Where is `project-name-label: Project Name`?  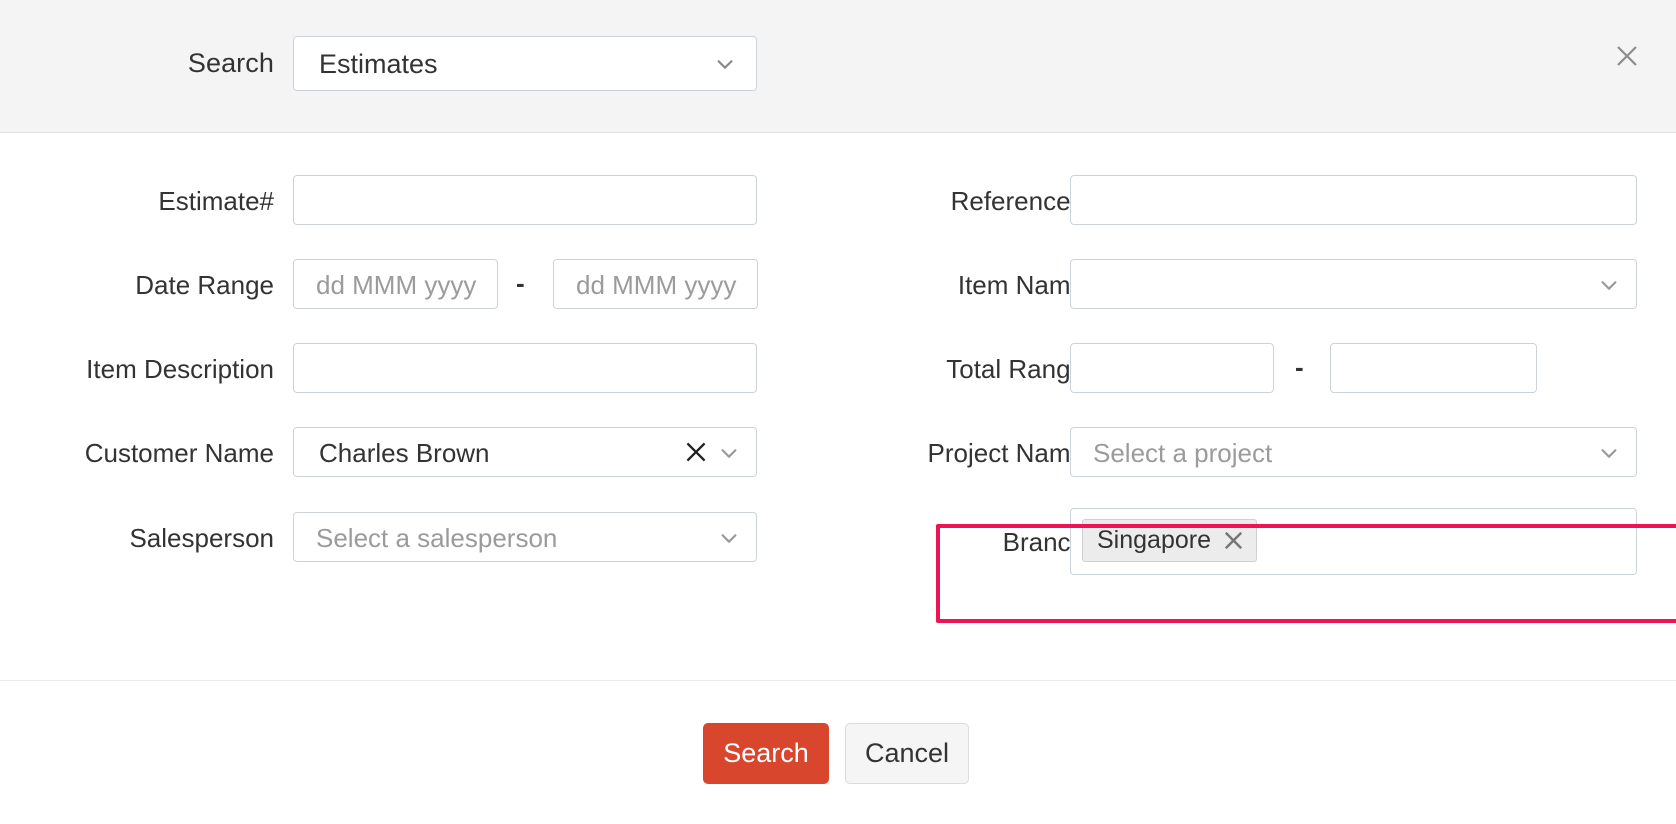
project-name-label: Project Name is located at coordinates (1006, 453).